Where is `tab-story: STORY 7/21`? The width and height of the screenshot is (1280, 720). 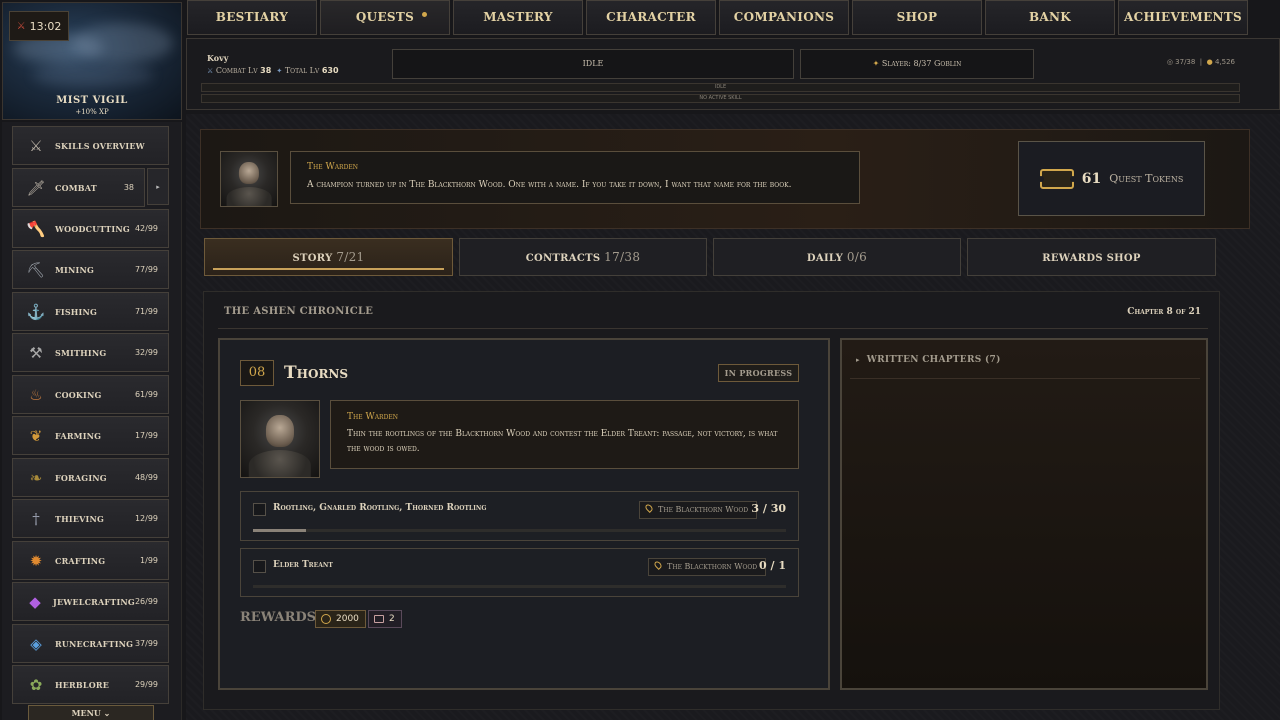
tab-story: STORY 7/21 is located at coordinates (328, 257).